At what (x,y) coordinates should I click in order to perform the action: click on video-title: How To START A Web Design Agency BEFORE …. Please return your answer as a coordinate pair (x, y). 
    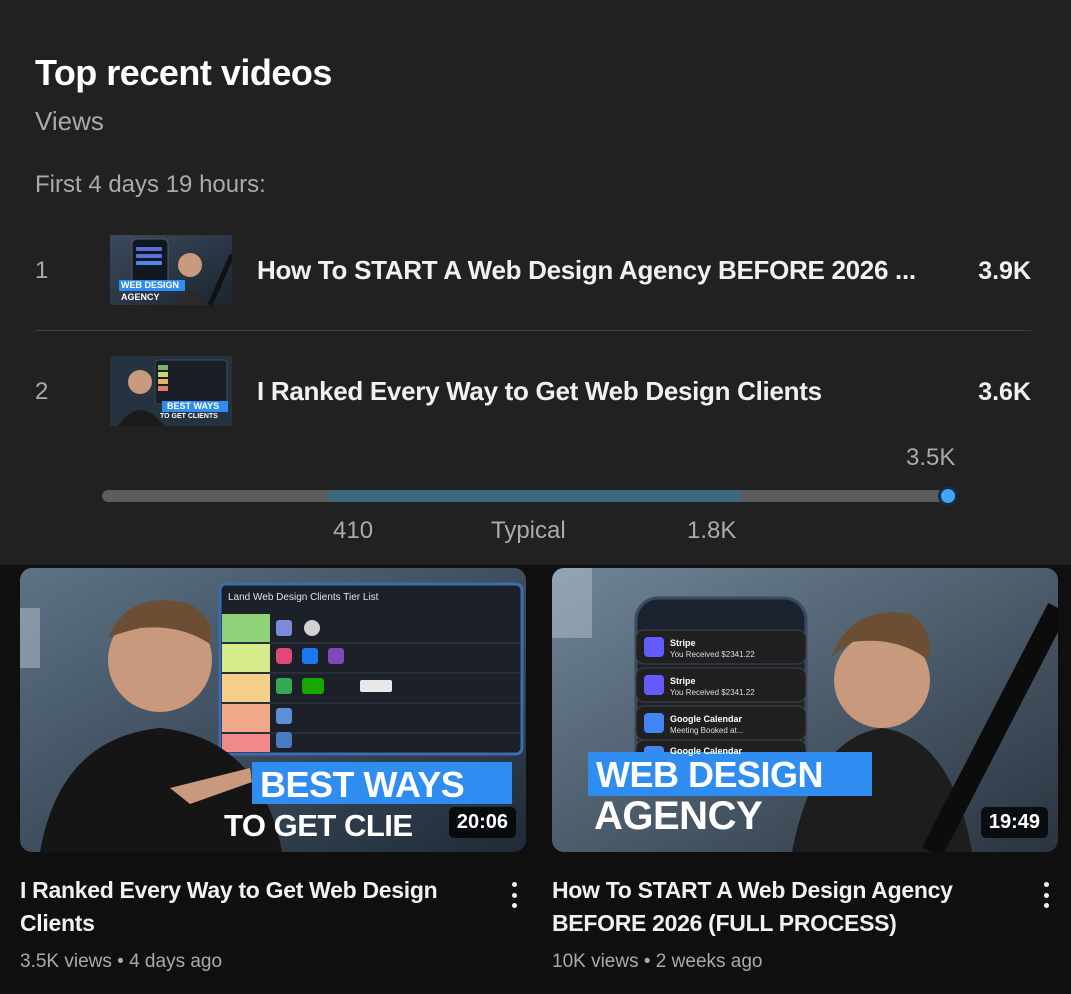
    Looking at the image, I should click on (777, 907).